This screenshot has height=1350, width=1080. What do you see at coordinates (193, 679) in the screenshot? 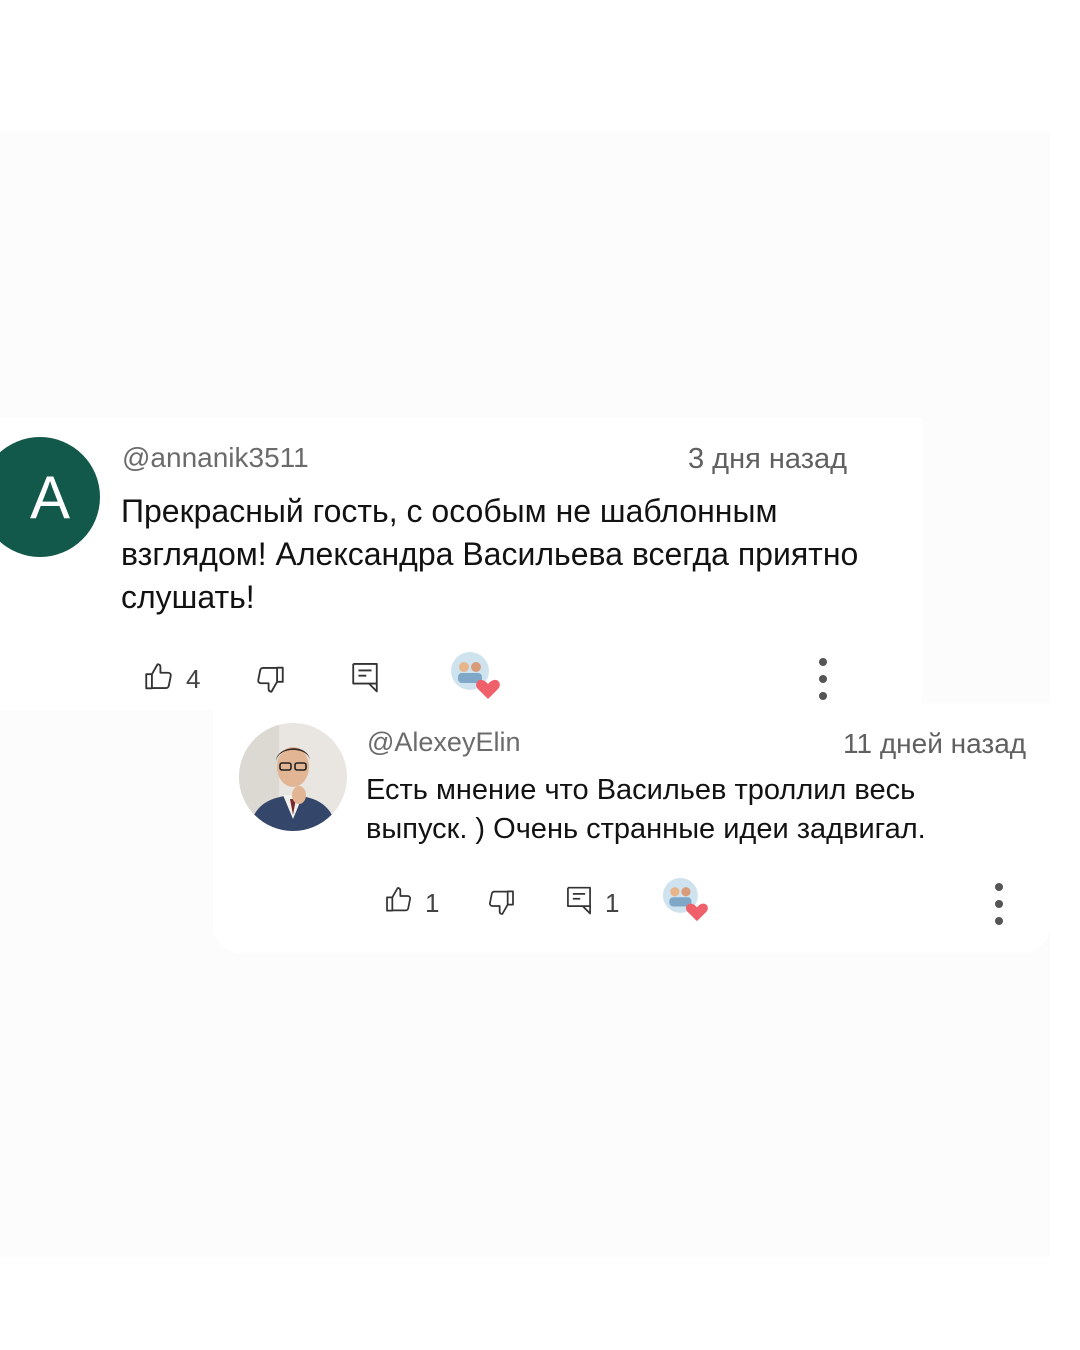
I see `like-count: 4` at bounding box center [193, 679].